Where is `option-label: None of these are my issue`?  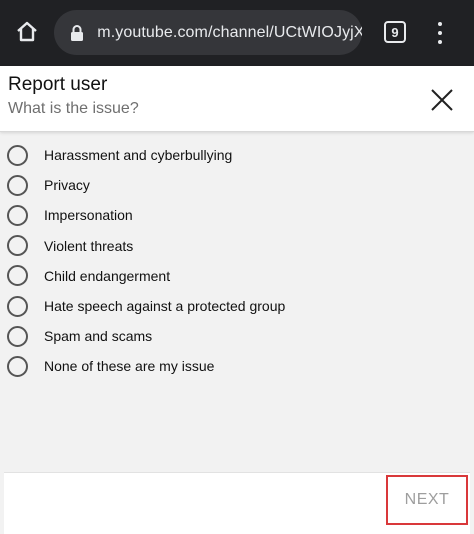
option-label: None of these are my issue is located at coordinates (129, 366).